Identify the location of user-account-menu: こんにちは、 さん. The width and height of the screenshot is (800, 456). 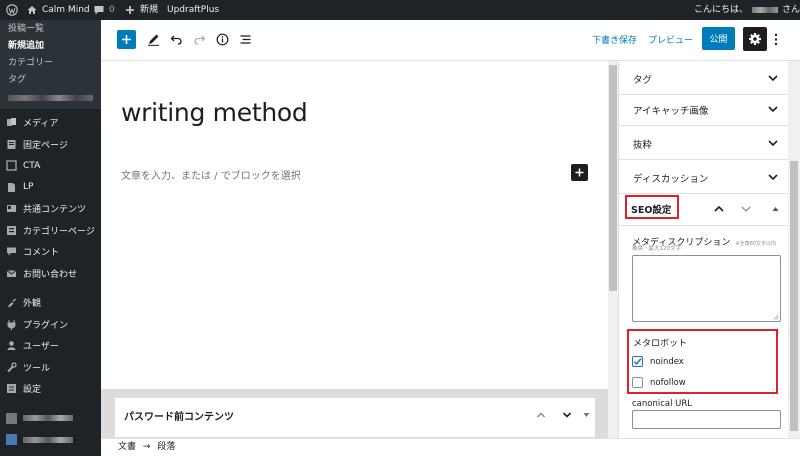
(747, 10).